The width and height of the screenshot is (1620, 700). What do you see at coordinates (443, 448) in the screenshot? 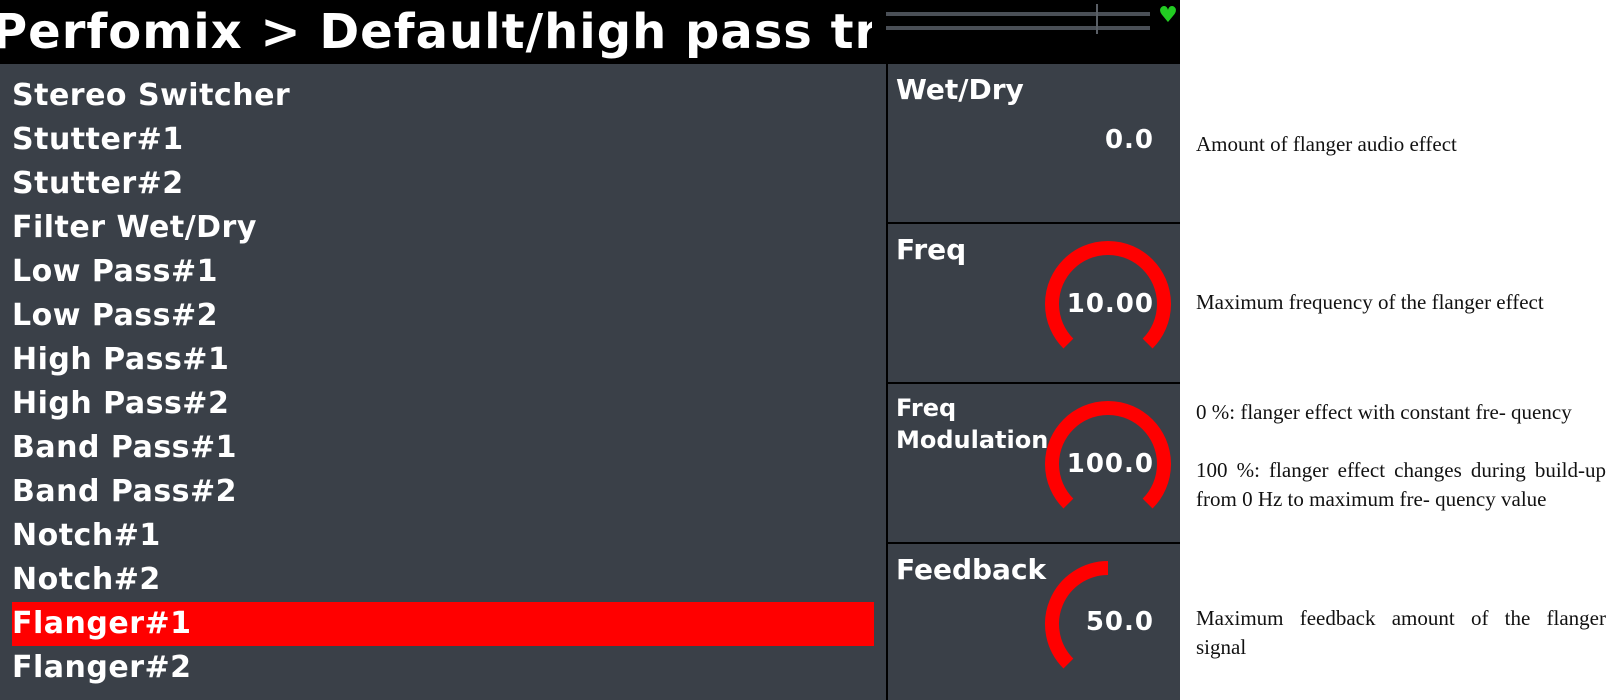
I see `list-item: Band Pass#1` at bounding box center [443, 448].